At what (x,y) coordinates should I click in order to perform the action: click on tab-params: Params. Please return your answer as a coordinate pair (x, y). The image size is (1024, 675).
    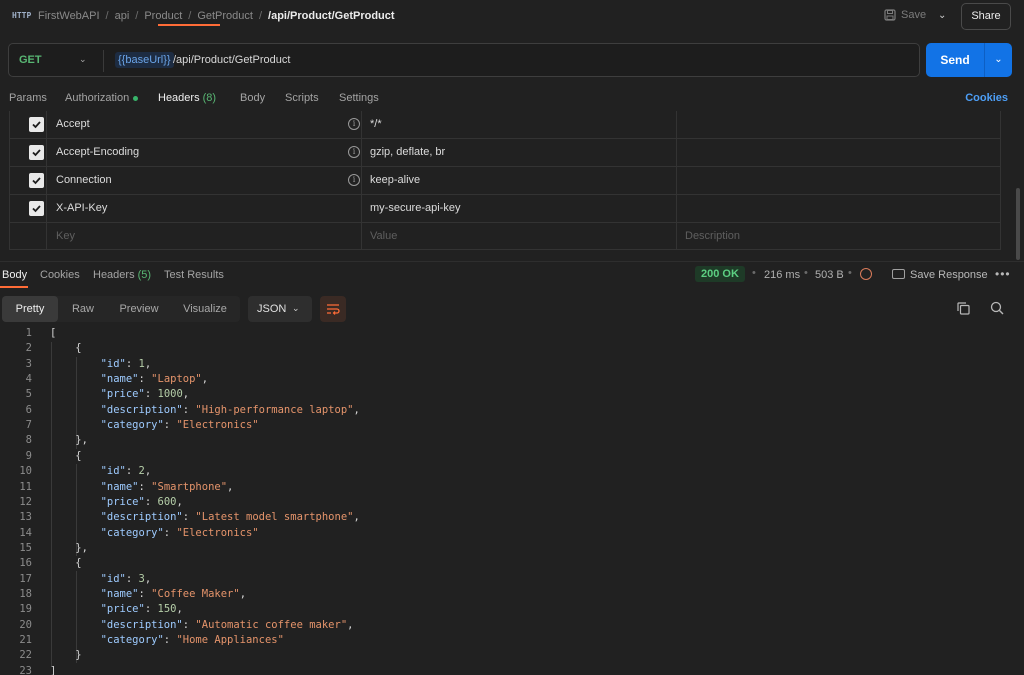
    Looking at the image, I should click on (28, 98).